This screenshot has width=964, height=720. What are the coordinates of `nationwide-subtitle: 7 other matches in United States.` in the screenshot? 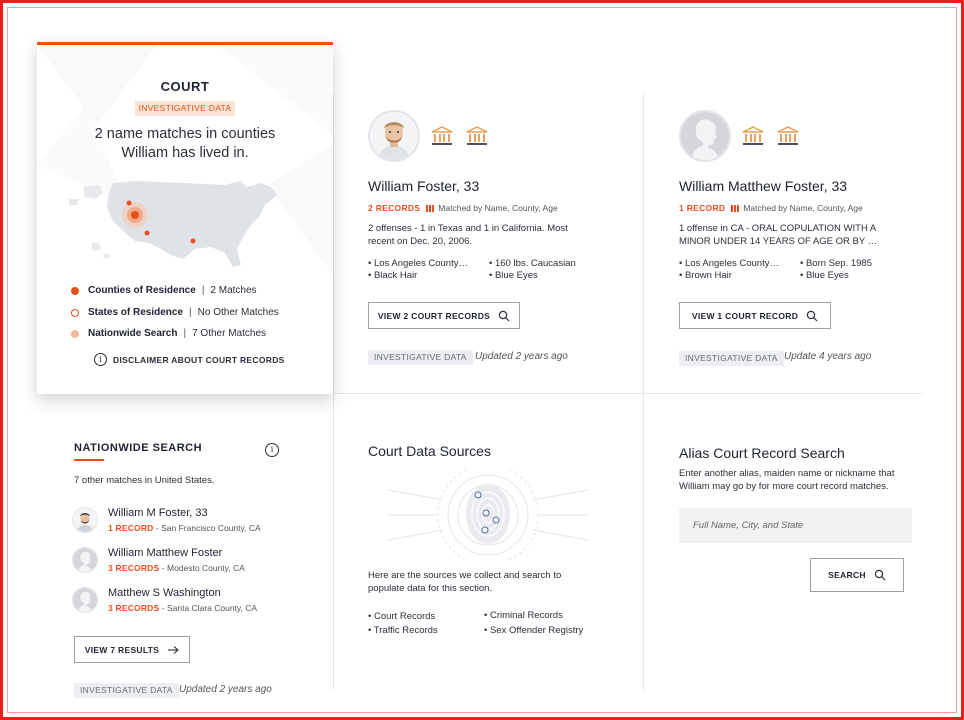 It's located at (144, 480).